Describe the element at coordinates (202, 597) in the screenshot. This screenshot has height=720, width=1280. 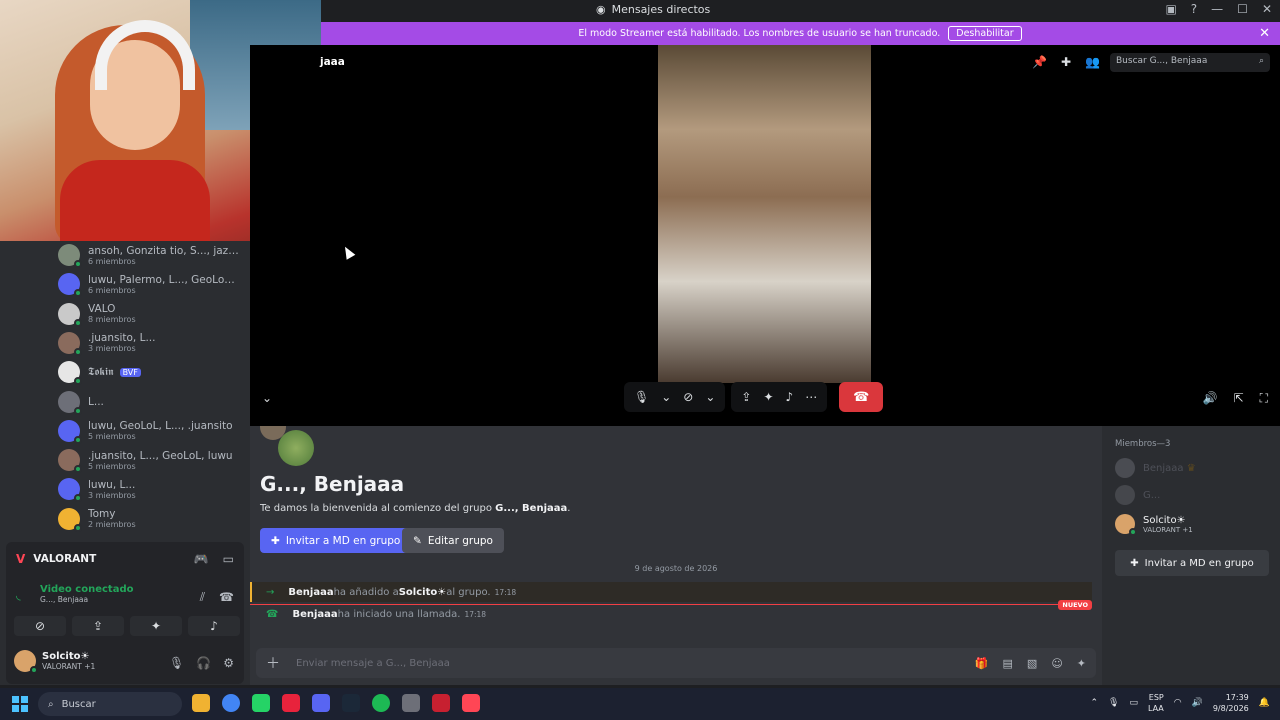
I see `noise-suppression-icon: ⫽` at that location.